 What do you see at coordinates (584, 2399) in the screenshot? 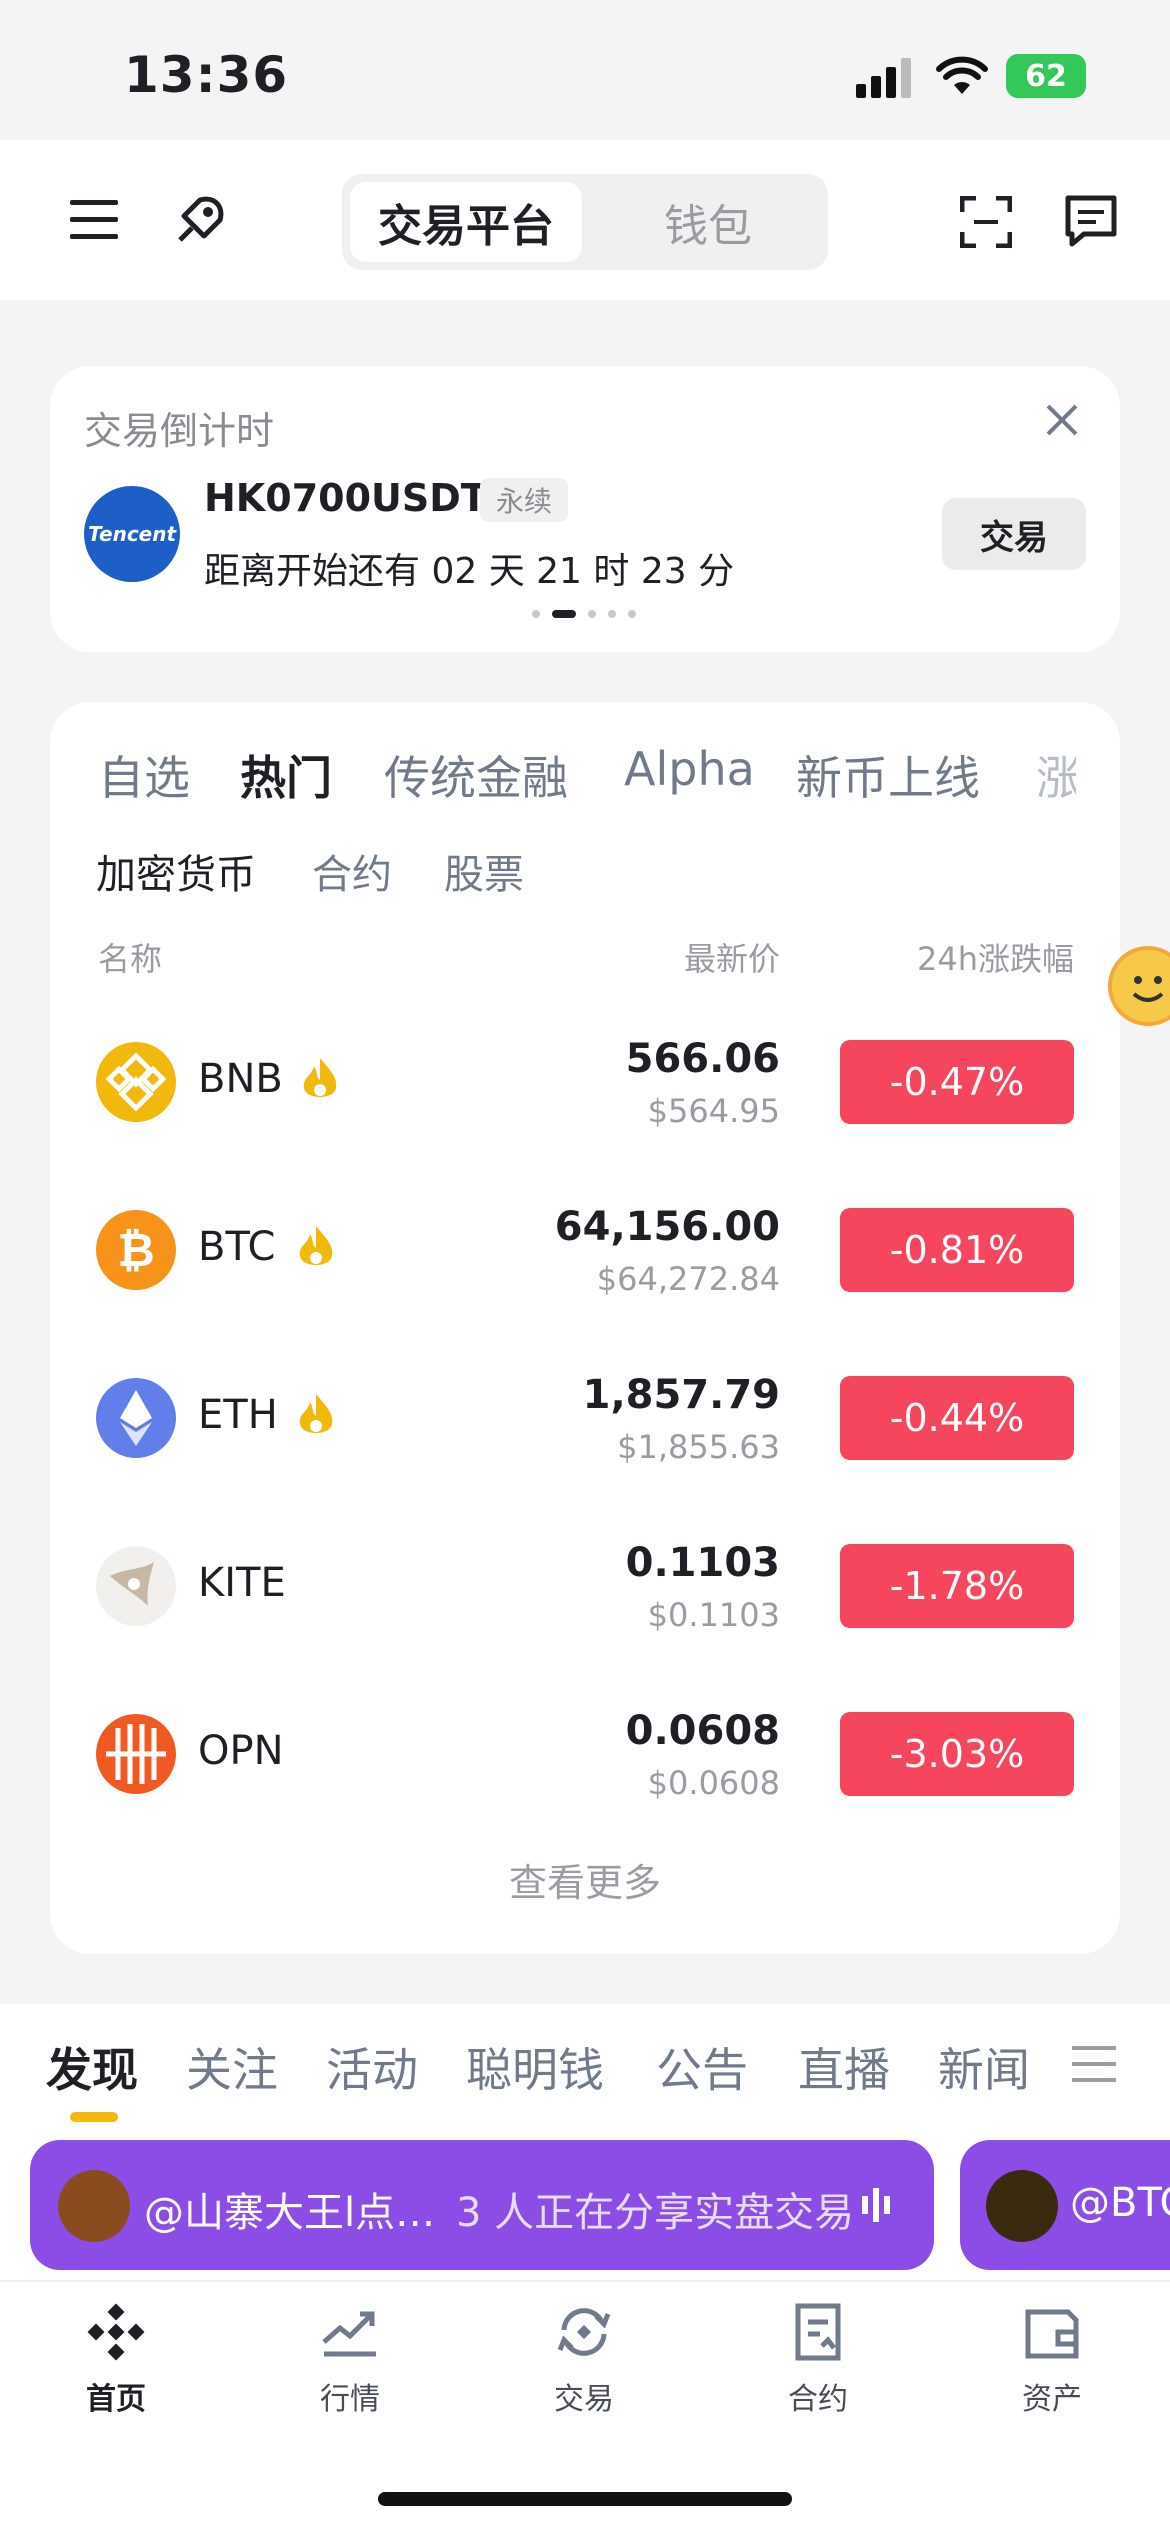
I see `nav-label: 交易` at bounding box center [584, 2399].